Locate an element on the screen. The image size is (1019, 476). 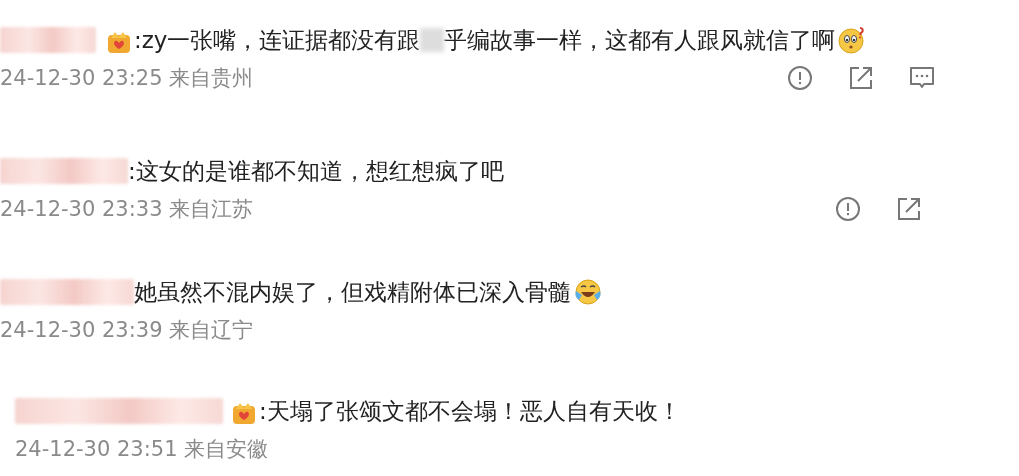
comment-text: :zy一张嘴，连证据都没有跟 is located at coordinates (277, 40).